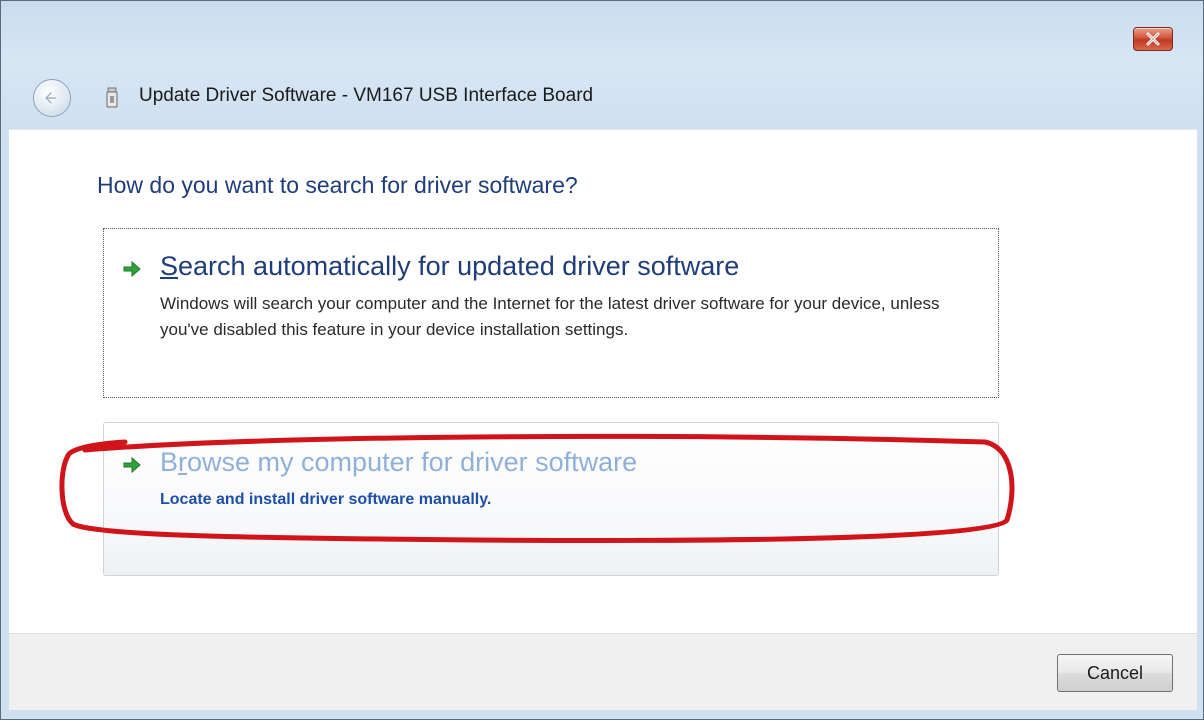 The image size is (1204, 720). I want to click on back-arrow-icon, so click(51, 98).